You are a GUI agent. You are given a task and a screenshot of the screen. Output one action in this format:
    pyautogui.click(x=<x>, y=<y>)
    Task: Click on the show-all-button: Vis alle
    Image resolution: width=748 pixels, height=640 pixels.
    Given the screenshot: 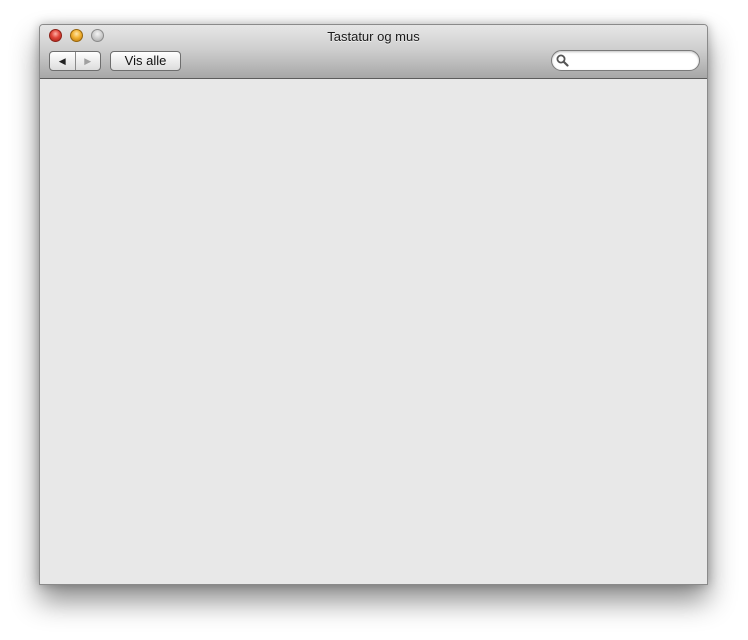 What is the action you would take?
    pyautogui.click(x=145, y=61)
    